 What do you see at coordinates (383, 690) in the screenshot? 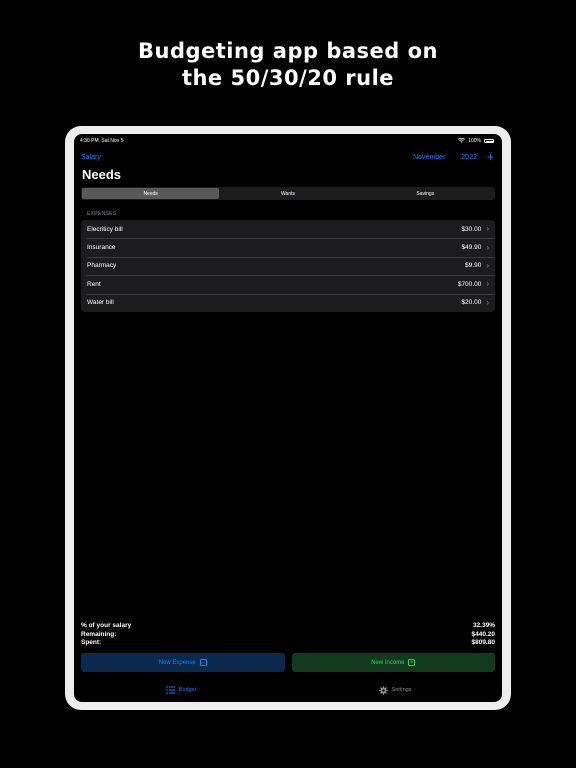
I see `gear-icon` at bounding box center [383, 690].